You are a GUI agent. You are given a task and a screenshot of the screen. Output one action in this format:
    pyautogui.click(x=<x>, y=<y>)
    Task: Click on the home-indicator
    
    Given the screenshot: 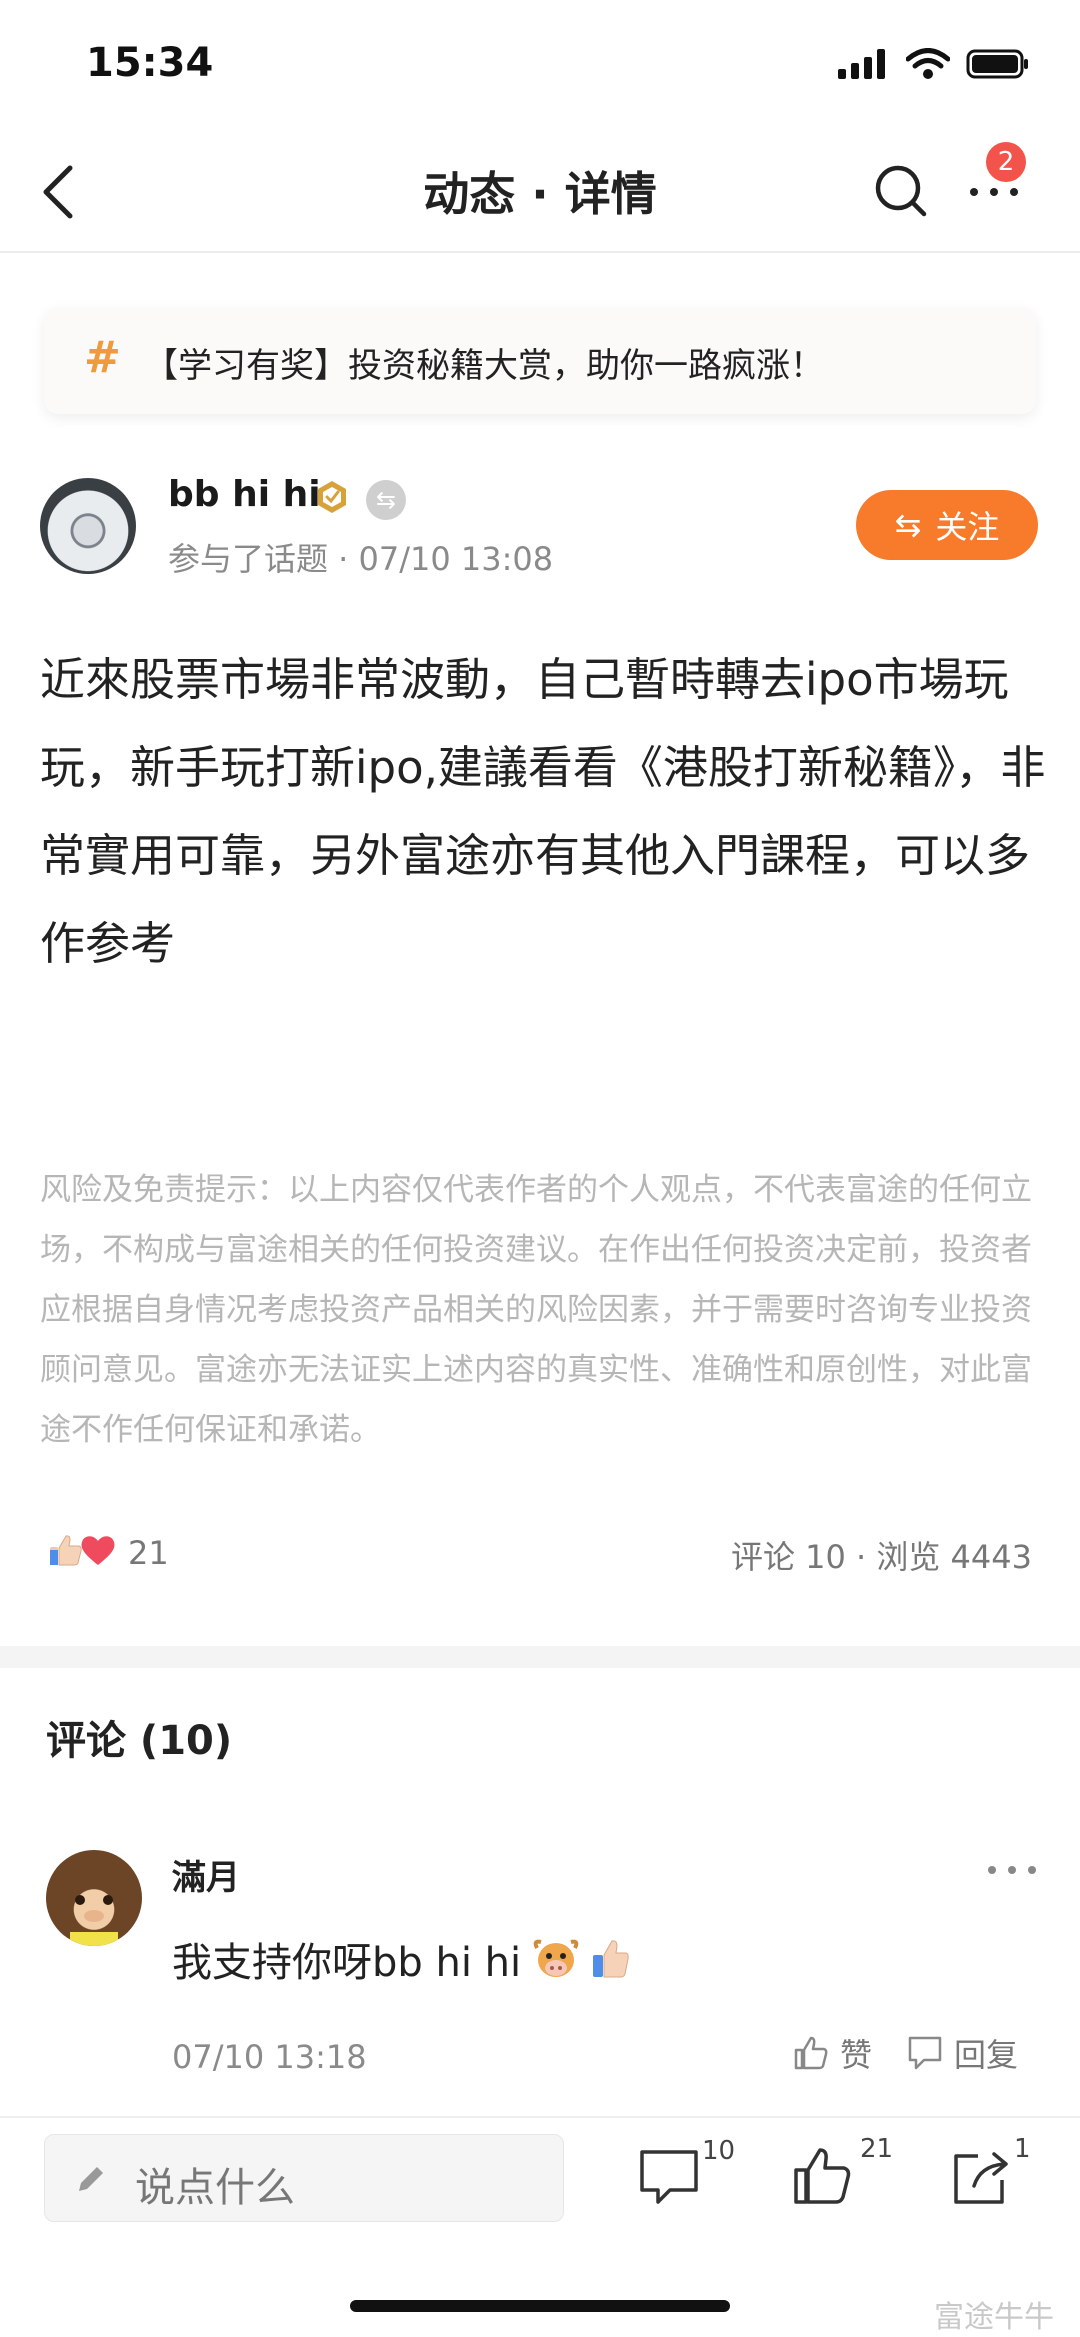 What is the action you would take?
    pyautogui.click(x=540, y=2306)
    